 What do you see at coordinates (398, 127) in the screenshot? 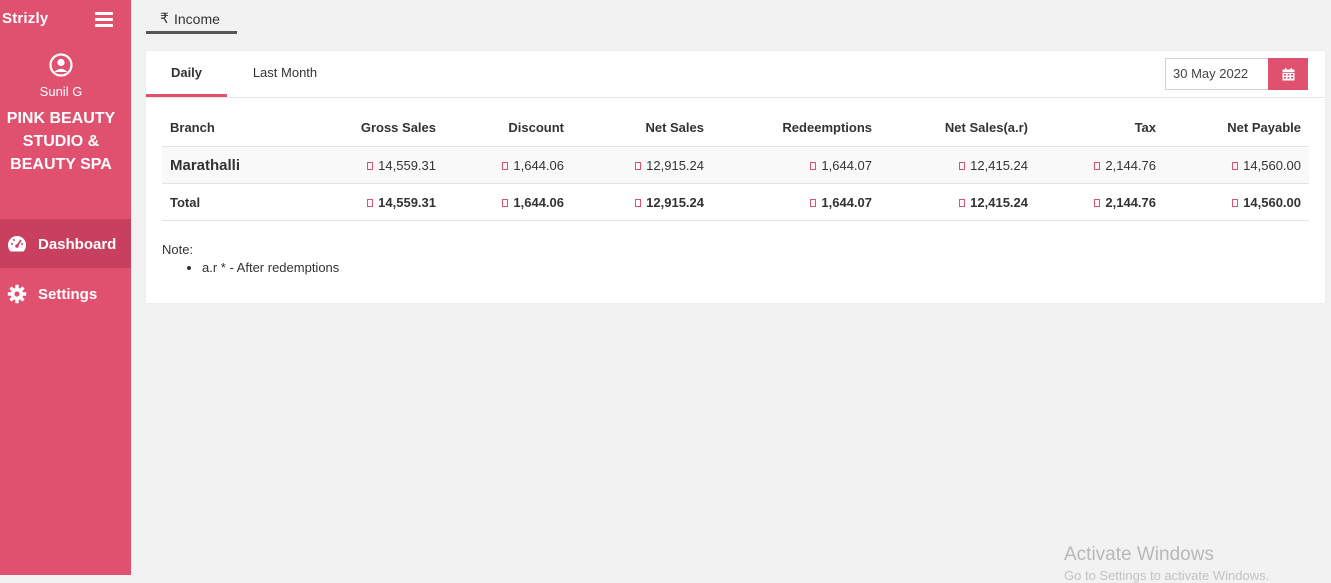
I see `column-header: Gross Sales` at bounding box center [398, 127].